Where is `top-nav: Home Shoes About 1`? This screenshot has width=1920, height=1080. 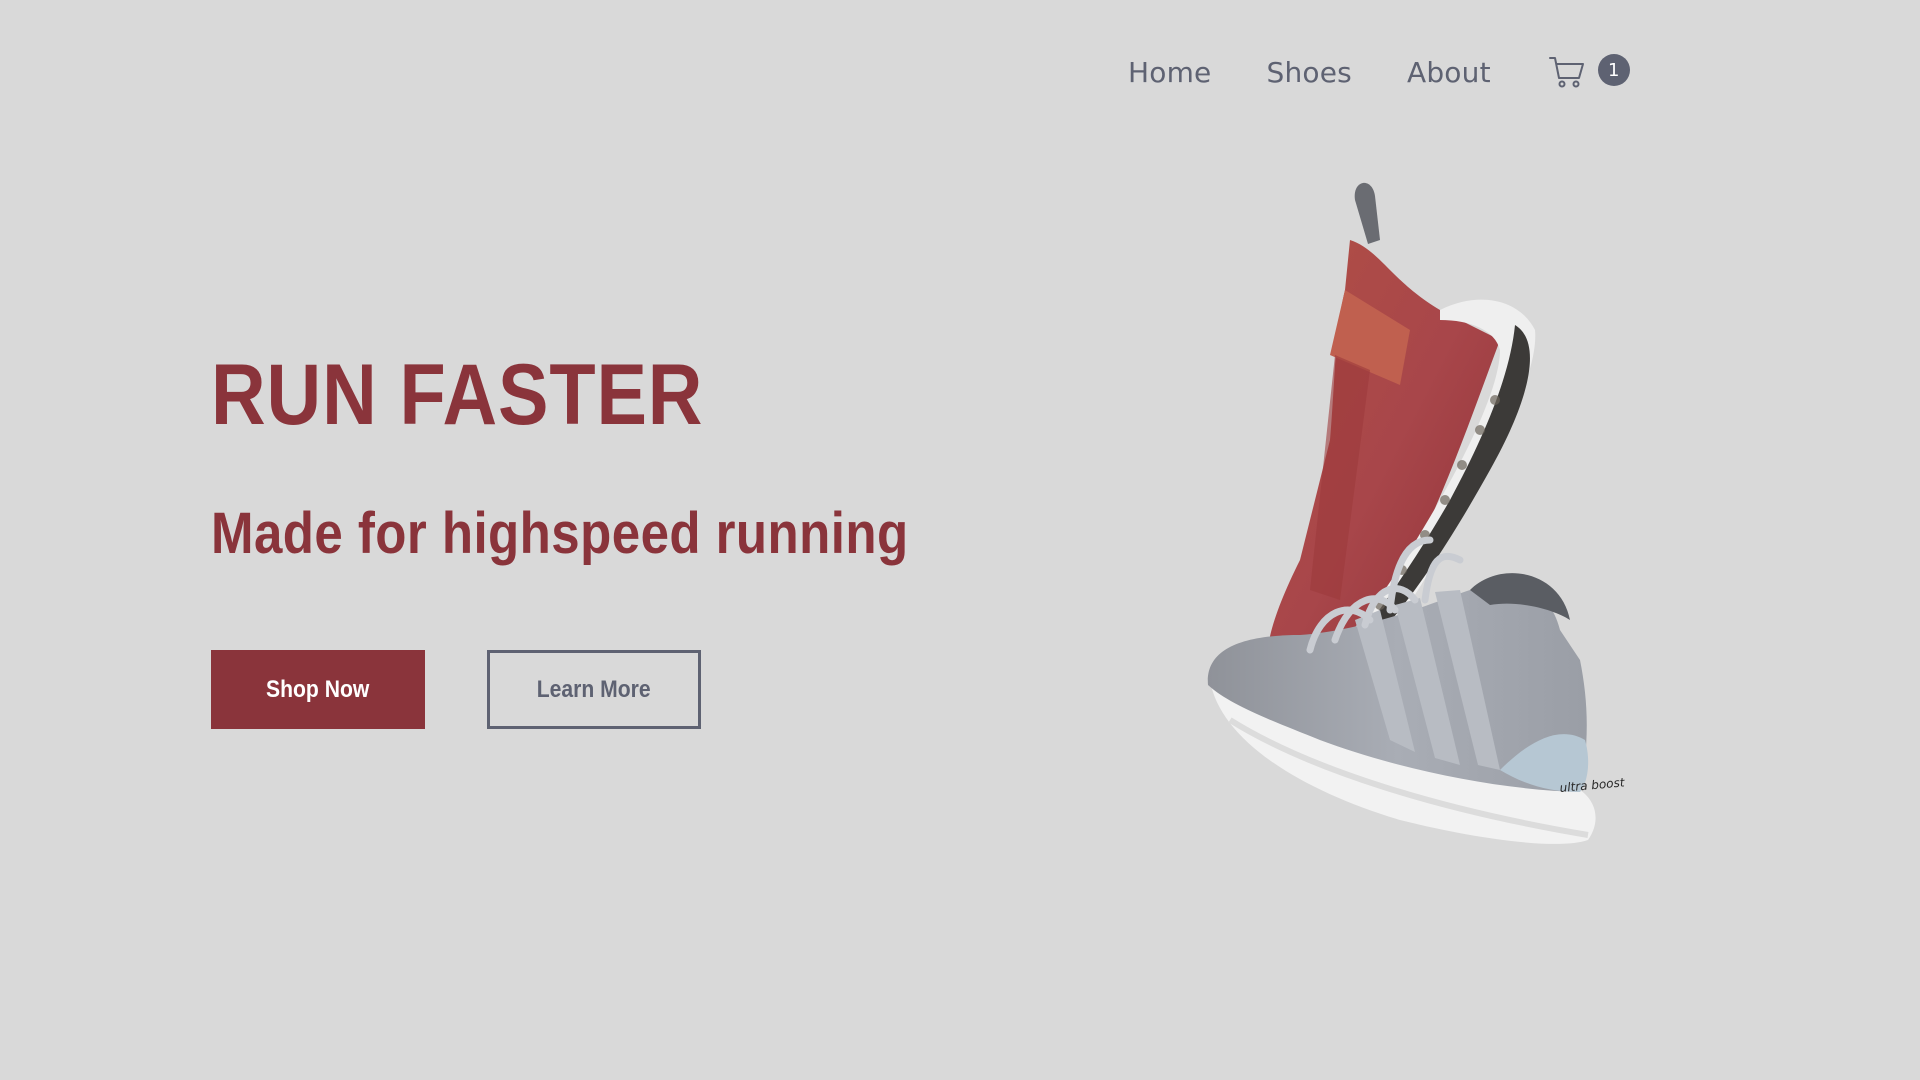 top-nav: Home Shoes About 1 is located at coordinates (1380, 72).